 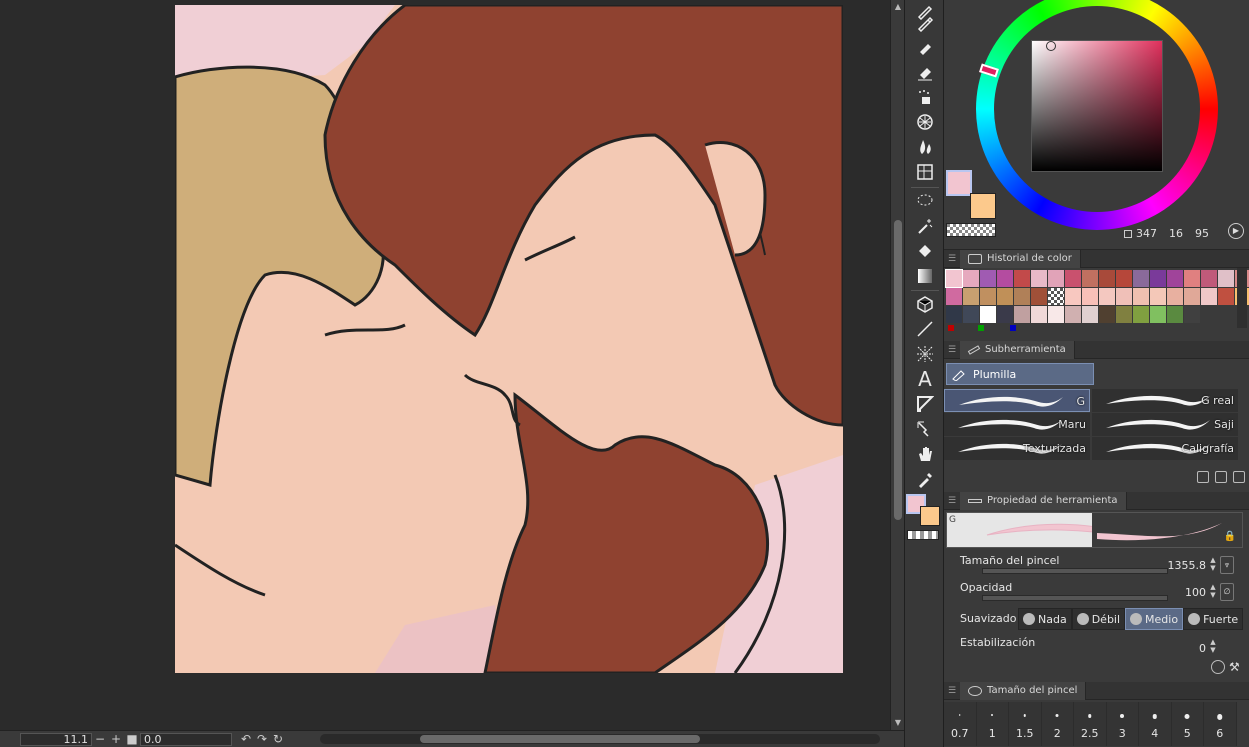 I want to click on sub-color-swatch, so click(x=983, y=206).